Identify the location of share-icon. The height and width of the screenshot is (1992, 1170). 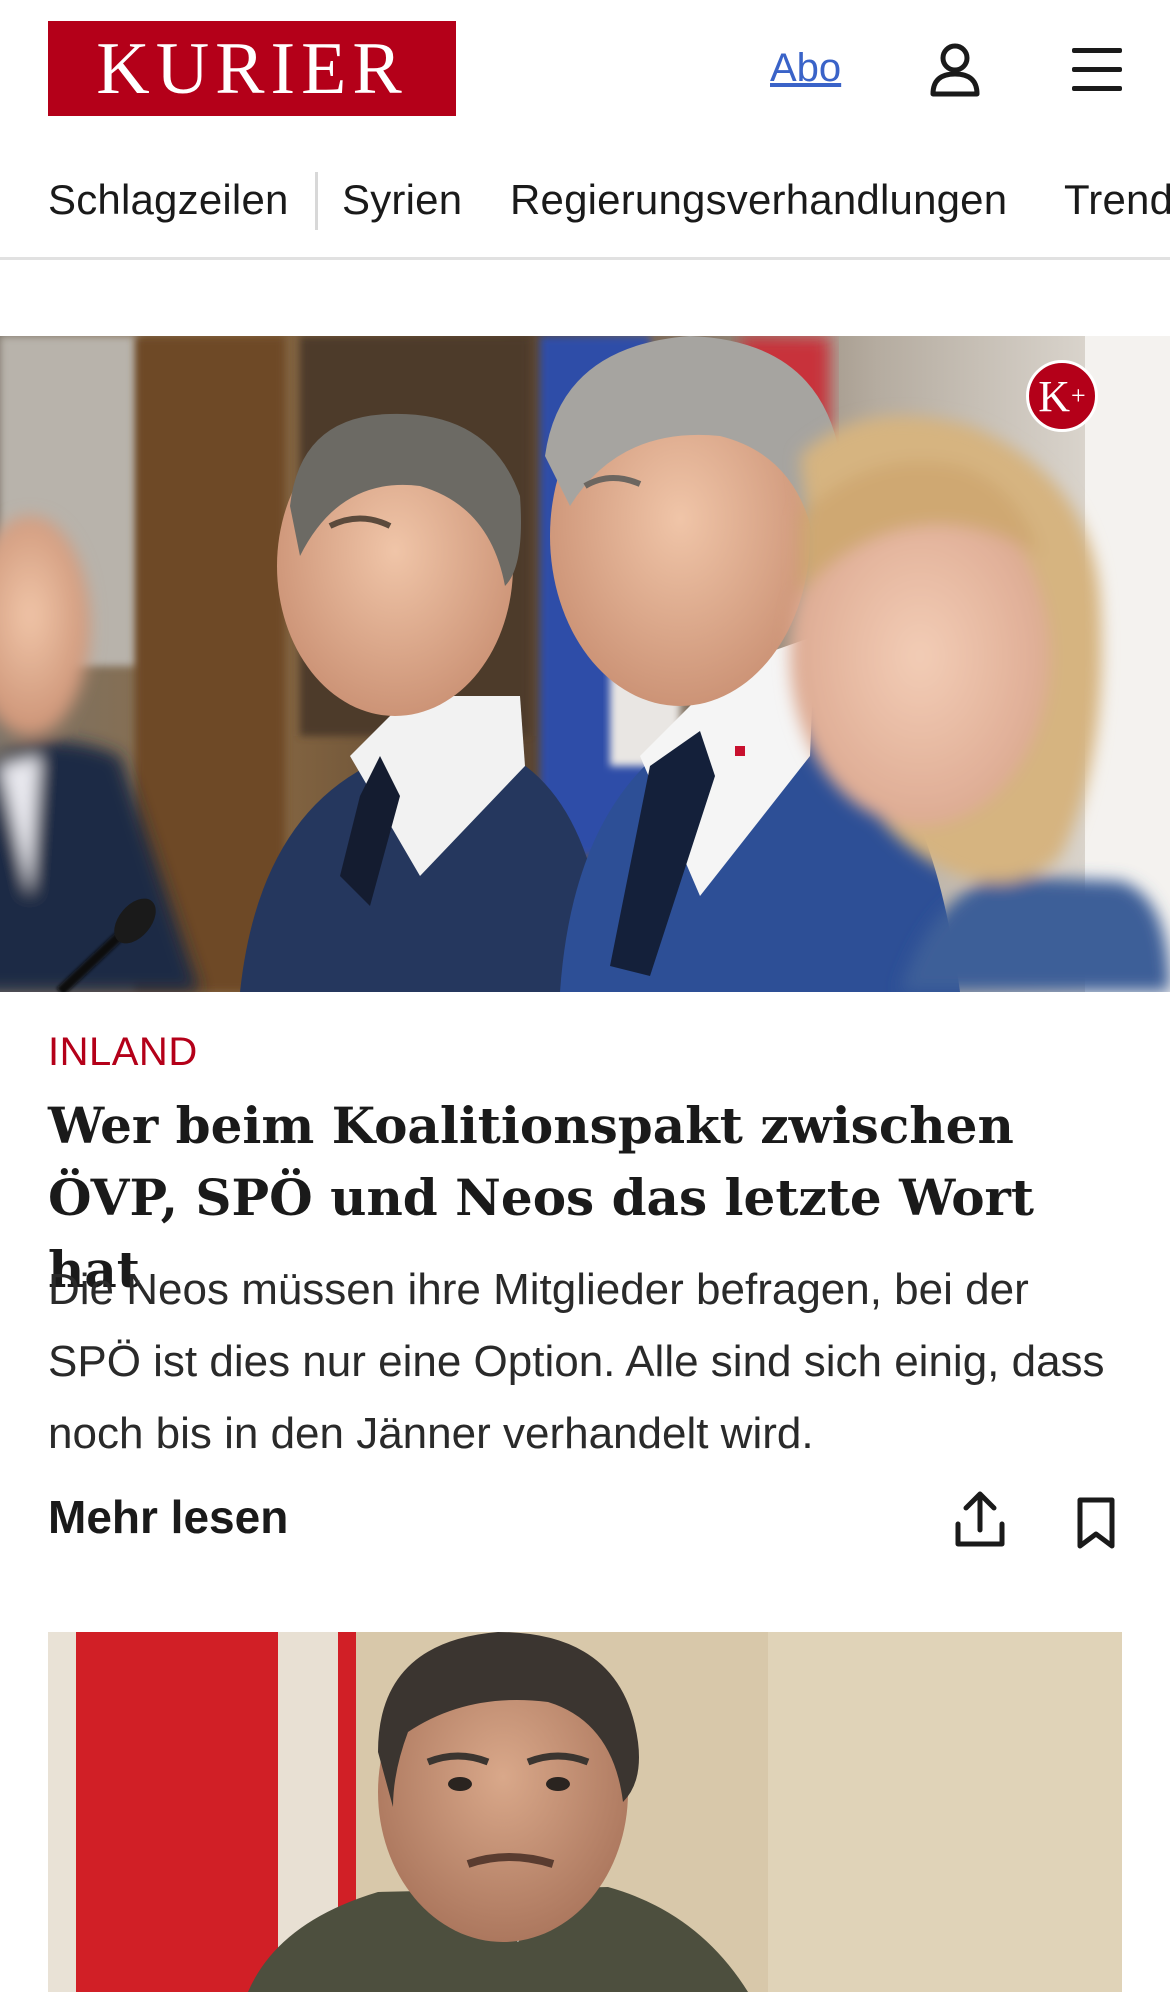
(980, 1519).